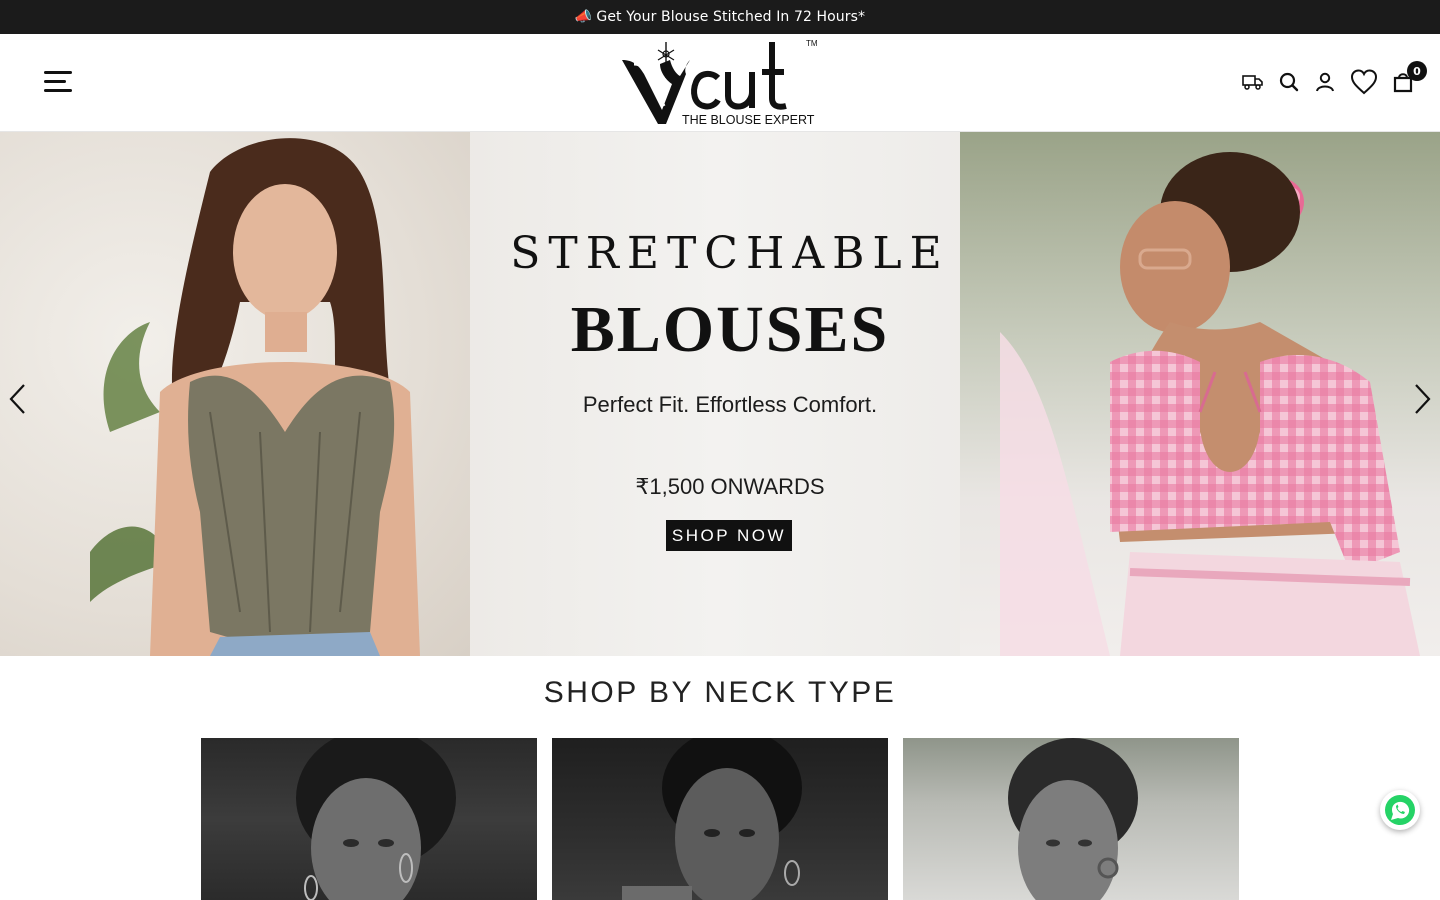 The image size is (1440, 900). I want to click on chevron-right-icon, so click(1422, 399).